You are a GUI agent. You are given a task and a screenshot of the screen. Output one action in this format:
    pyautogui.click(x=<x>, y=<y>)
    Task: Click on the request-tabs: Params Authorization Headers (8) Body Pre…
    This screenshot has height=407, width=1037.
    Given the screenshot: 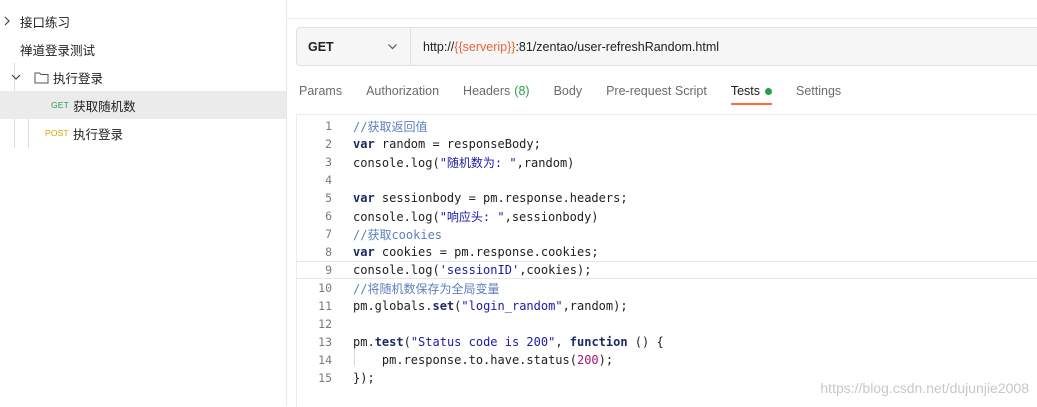 What is the action you would take?
    pyautogui.click(x=582, y=92)
    